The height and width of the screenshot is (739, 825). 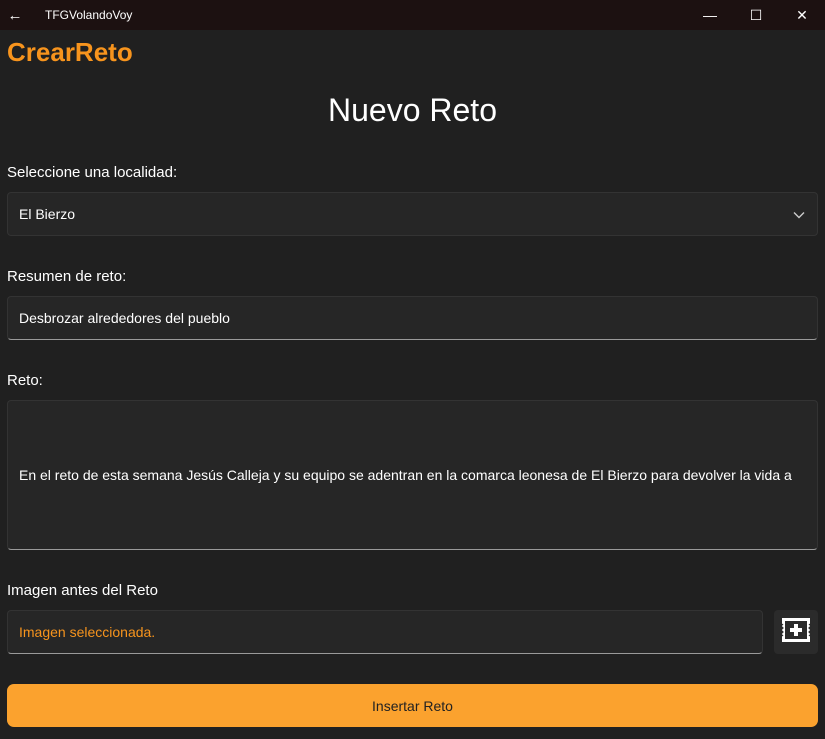 I want to click on window-title: TFGVolandoVoy, so click(x=89, y=15).